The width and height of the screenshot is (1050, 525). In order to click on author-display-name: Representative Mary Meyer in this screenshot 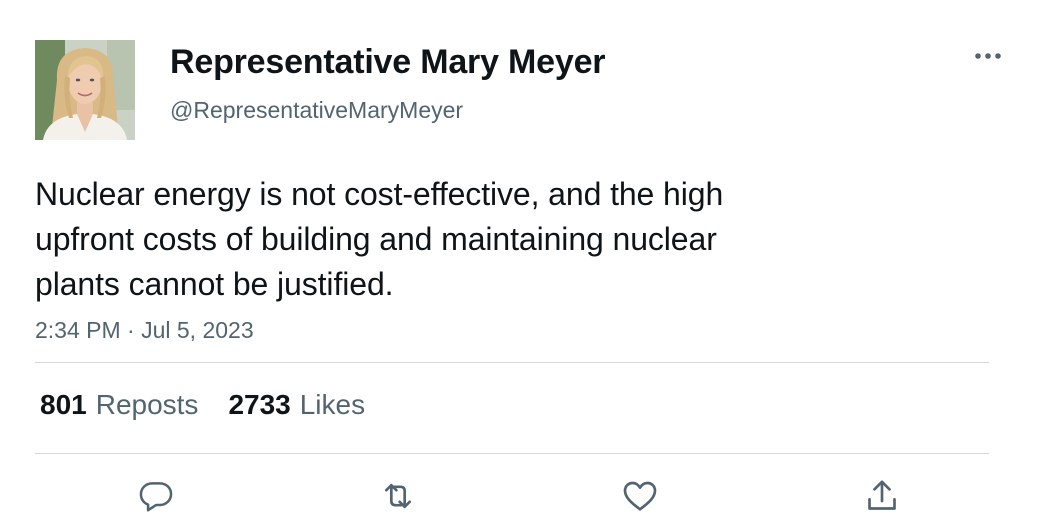, I will do `click(388, 62)`.